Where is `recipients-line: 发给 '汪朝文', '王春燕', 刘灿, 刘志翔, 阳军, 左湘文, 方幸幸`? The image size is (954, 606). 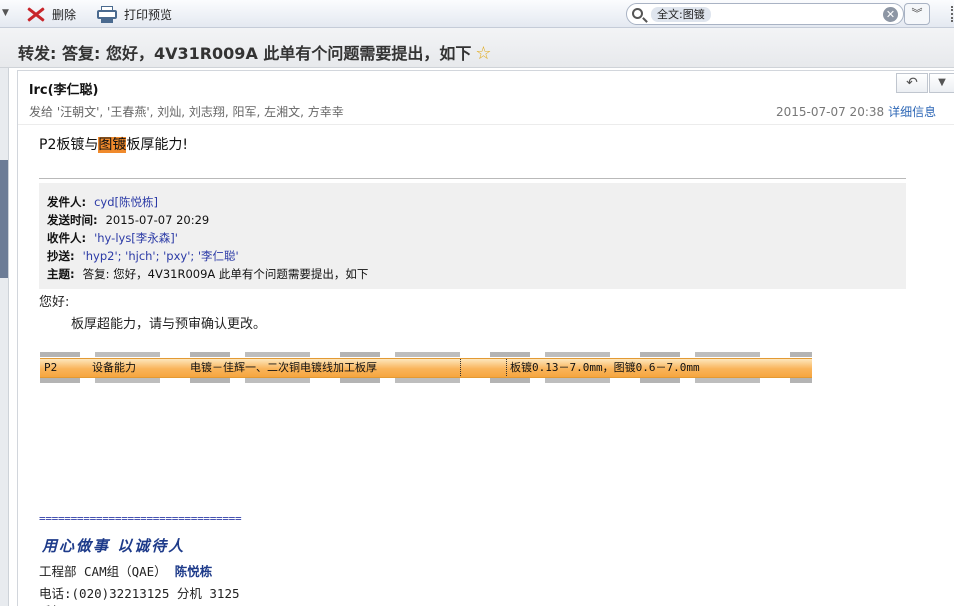
recipients-line: 发给 '汪朝文', '王春燕', 刘灿, 刘志翔, 阳军, 左湘文, 方幸幸 is located at coordinates (186, 112).